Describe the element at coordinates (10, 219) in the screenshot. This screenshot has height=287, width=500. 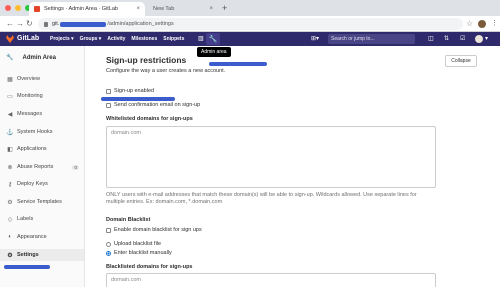
I see `label-icon: ◇` at that location.